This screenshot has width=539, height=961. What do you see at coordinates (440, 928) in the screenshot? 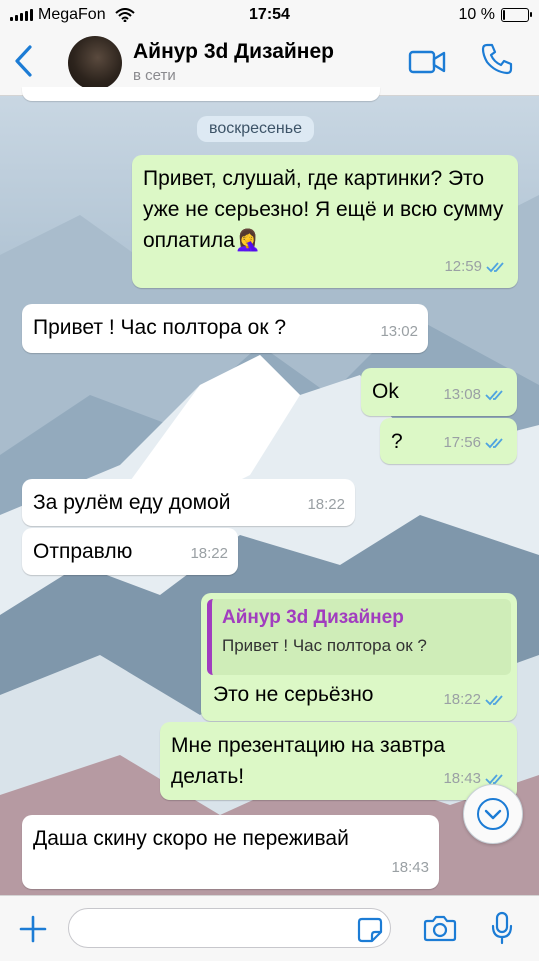
I see `camera-icon` at bounding box center [440, 928].